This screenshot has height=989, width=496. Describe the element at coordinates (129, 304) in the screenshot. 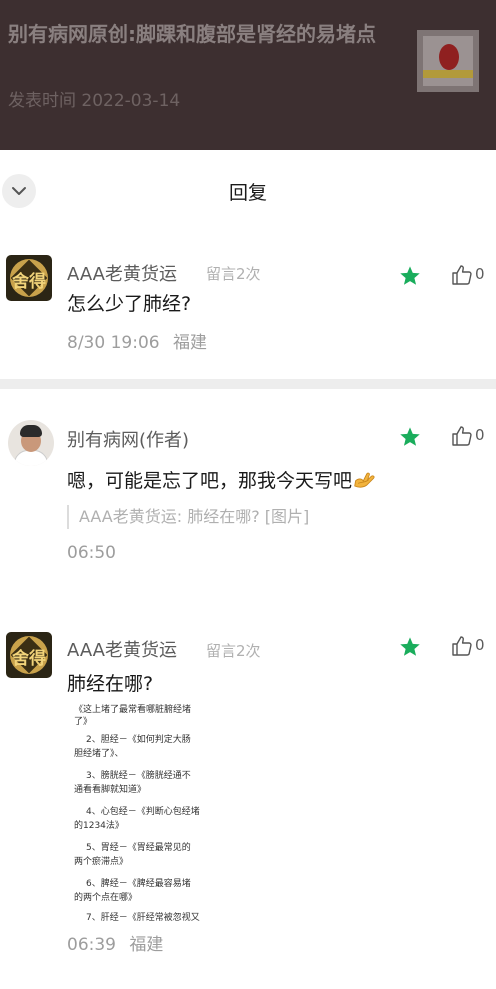

I see `comment-text: 怎么少了肺经?` at that location.